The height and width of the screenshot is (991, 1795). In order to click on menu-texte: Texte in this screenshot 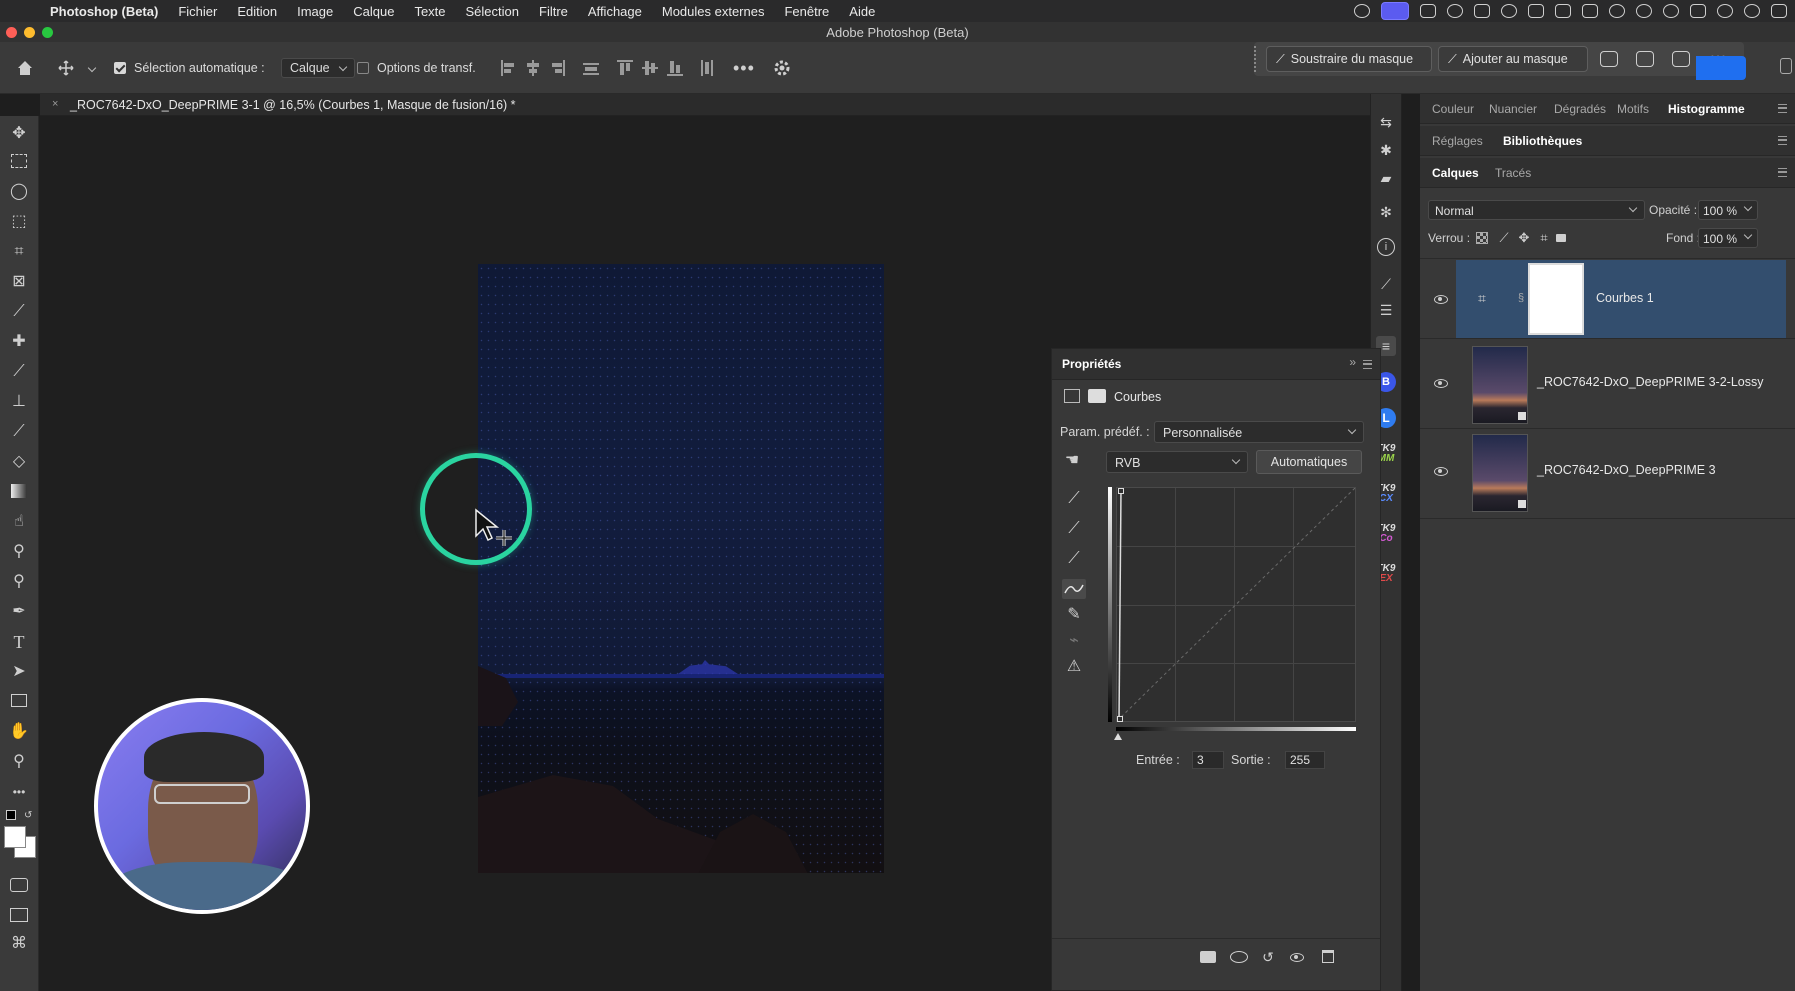, I will do `click(429, 11)`.